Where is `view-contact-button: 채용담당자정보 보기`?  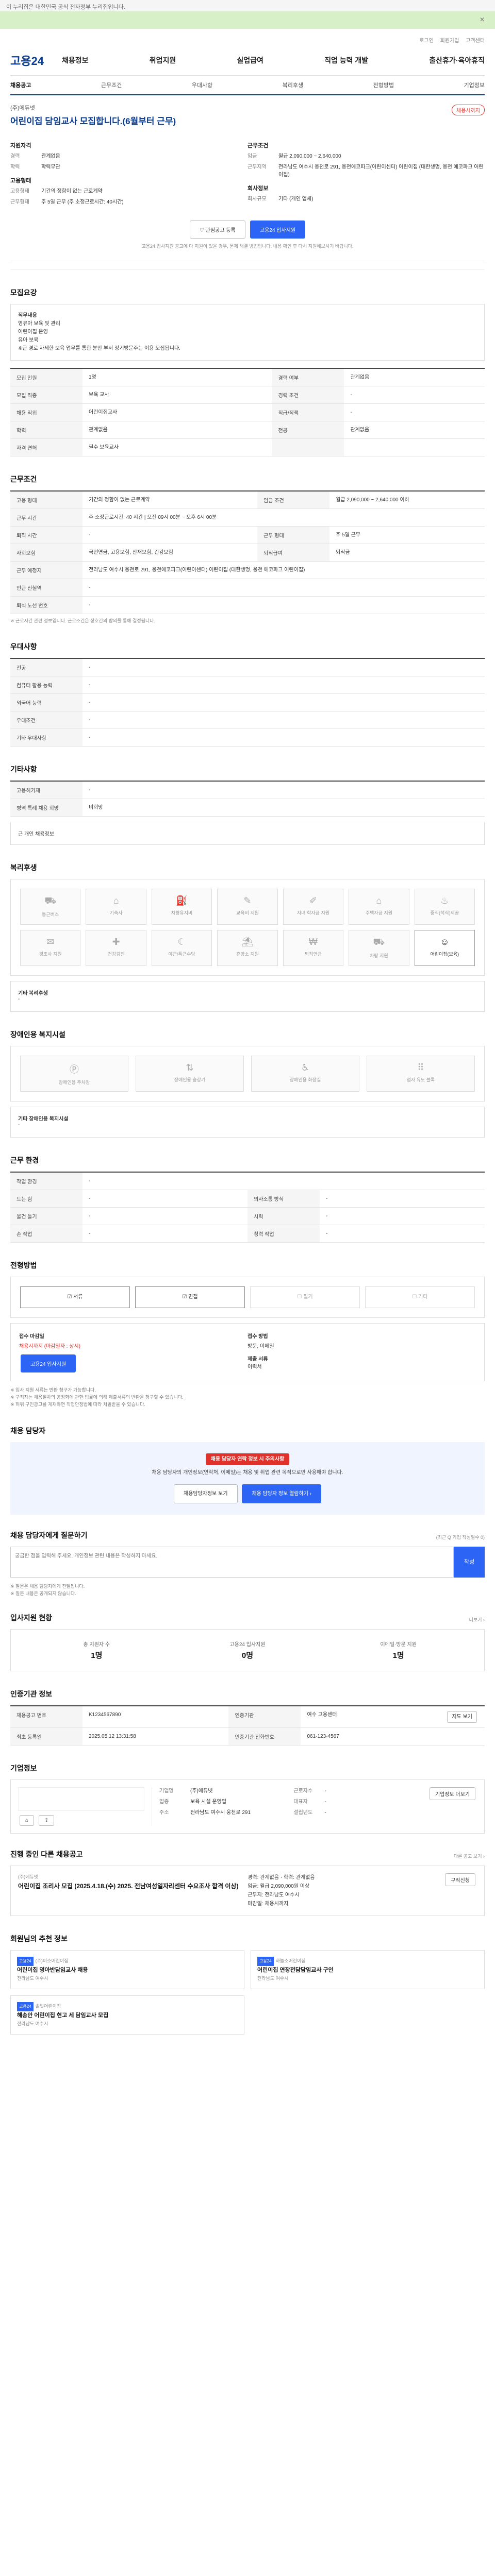
view-contact-button: 채용담당자정보 보기 is located at coordinates (205, 1493).